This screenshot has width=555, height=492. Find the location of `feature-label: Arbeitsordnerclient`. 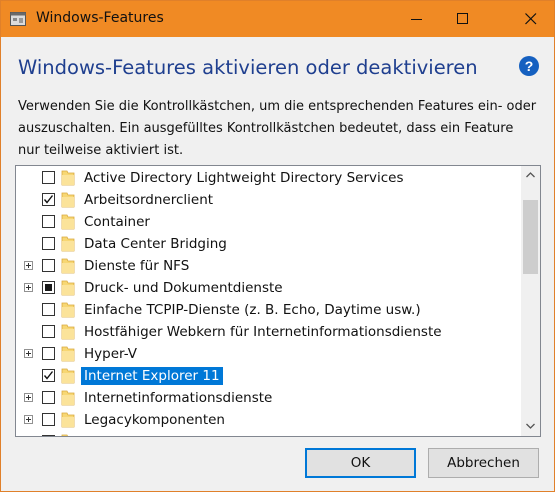

feature-label: Arbeitsordnerclient is located at coordinates (149, 200).